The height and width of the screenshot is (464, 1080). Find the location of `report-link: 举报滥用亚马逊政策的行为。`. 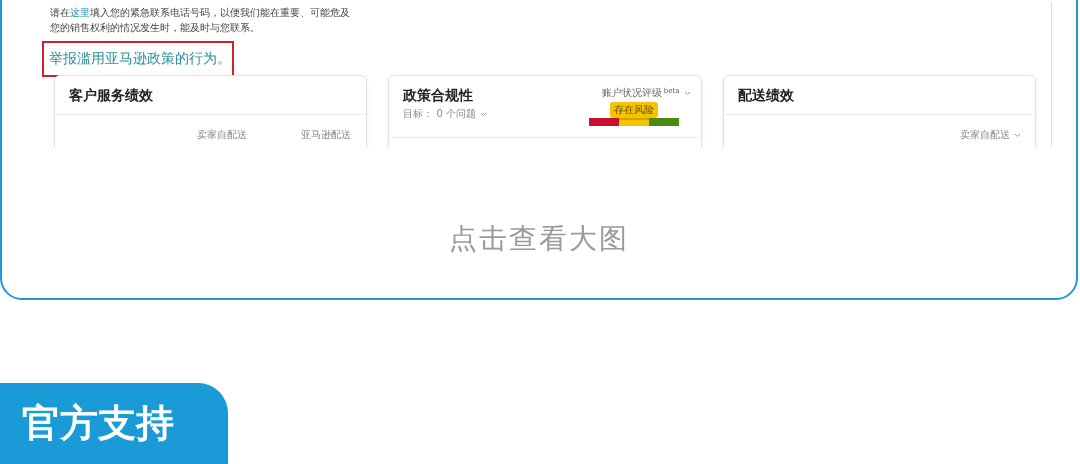

report-link: 举报滥用亚马逊政策的行为。 is located at coordinates (140, 58).